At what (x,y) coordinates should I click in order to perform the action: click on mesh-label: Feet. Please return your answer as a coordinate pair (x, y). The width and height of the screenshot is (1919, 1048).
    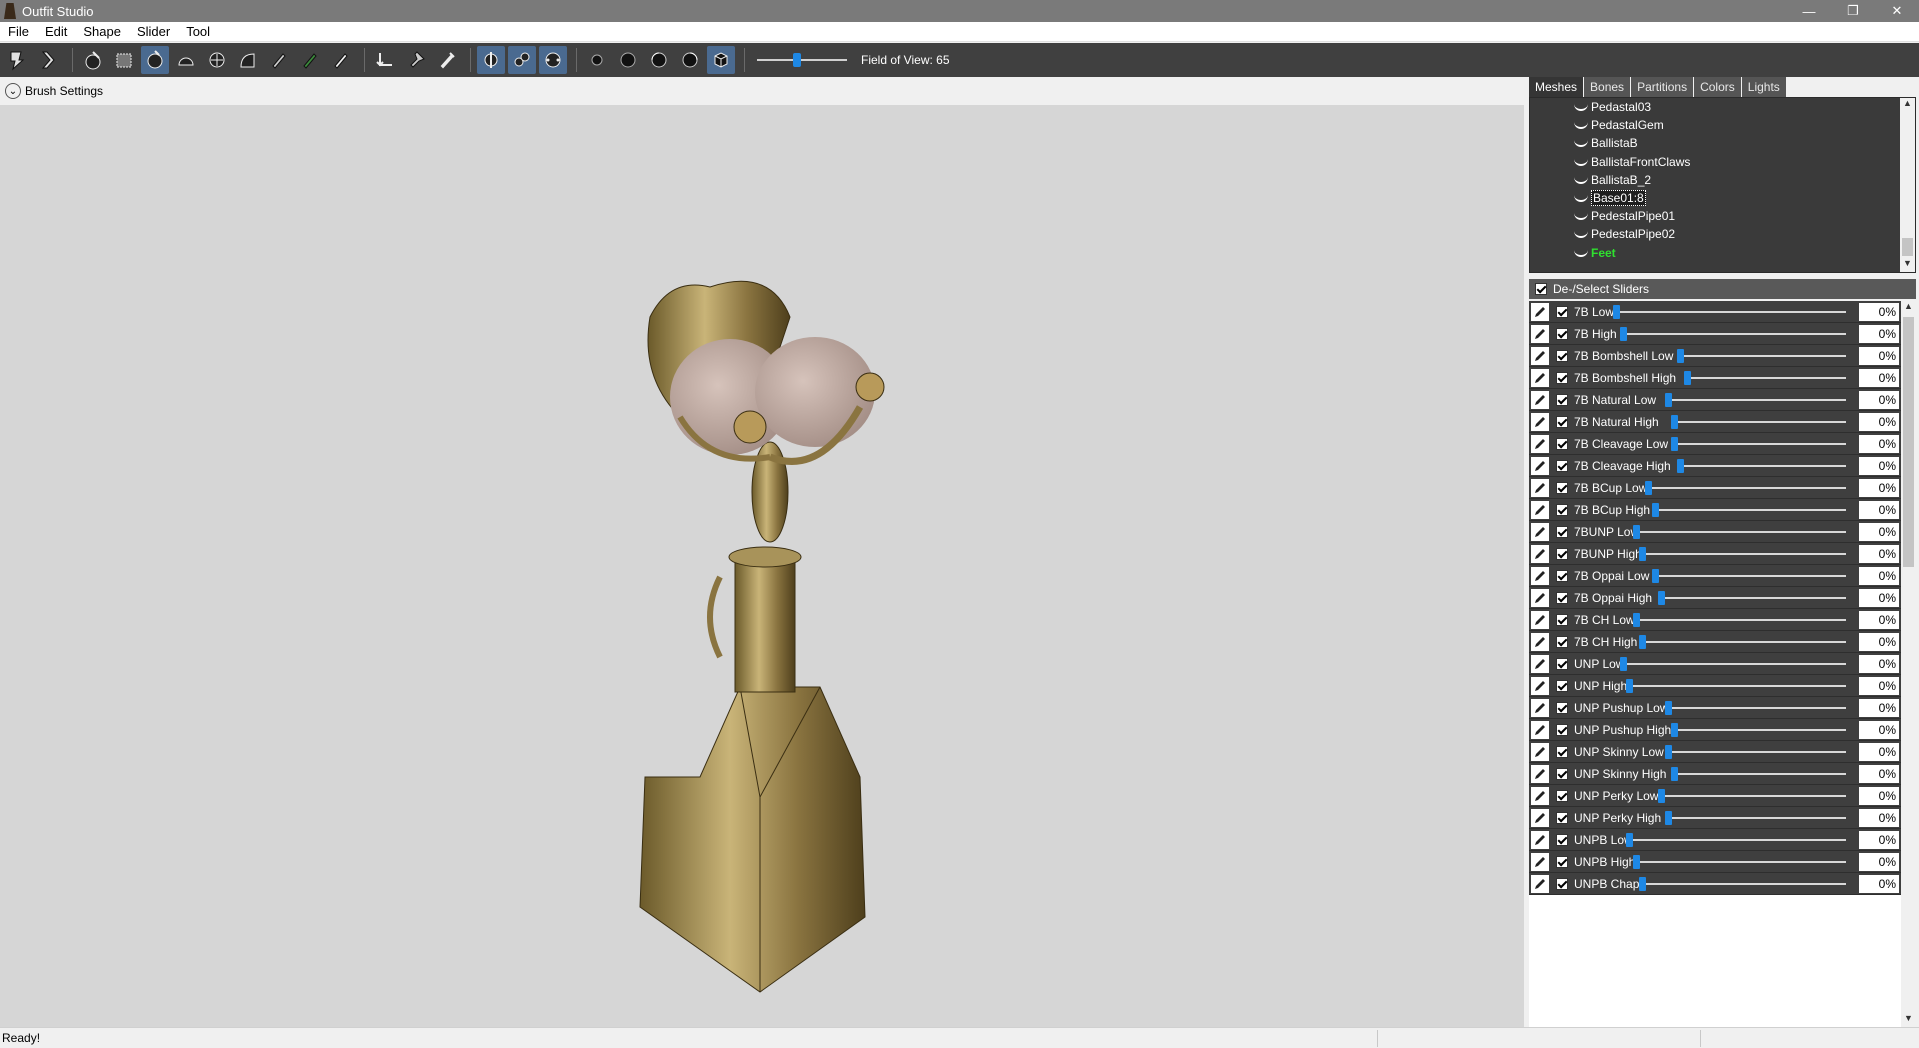
    Looking at the image, I should click on (1603, 253).